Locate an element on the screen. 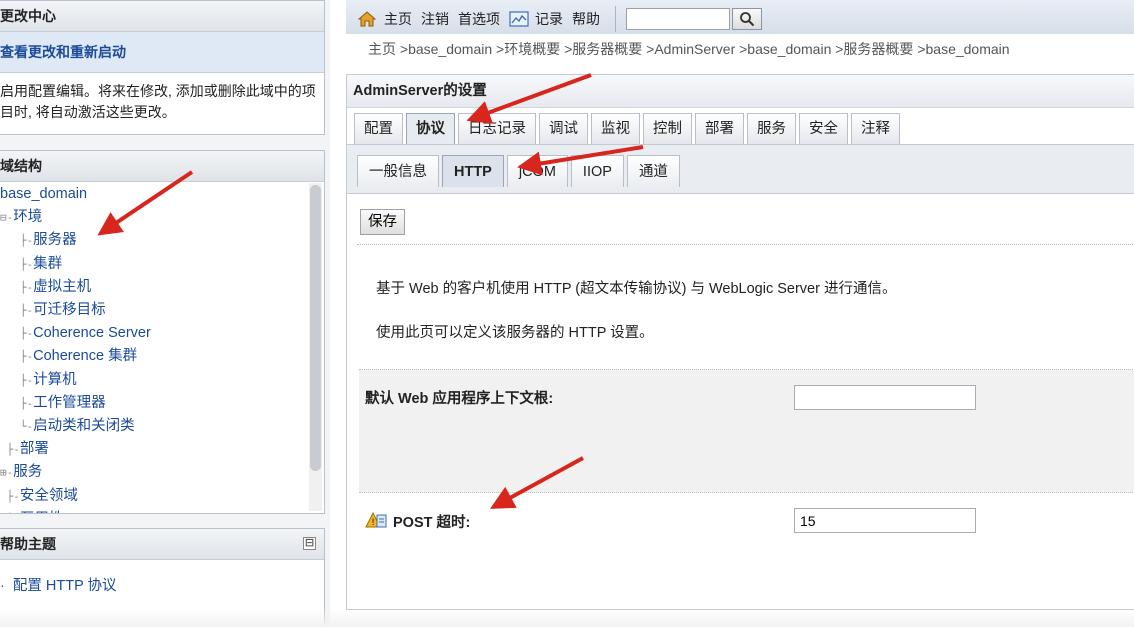 The height and width of the screenshot is (627, 1134). tree-connector: ⊞- is located at coordinates (7, 473).